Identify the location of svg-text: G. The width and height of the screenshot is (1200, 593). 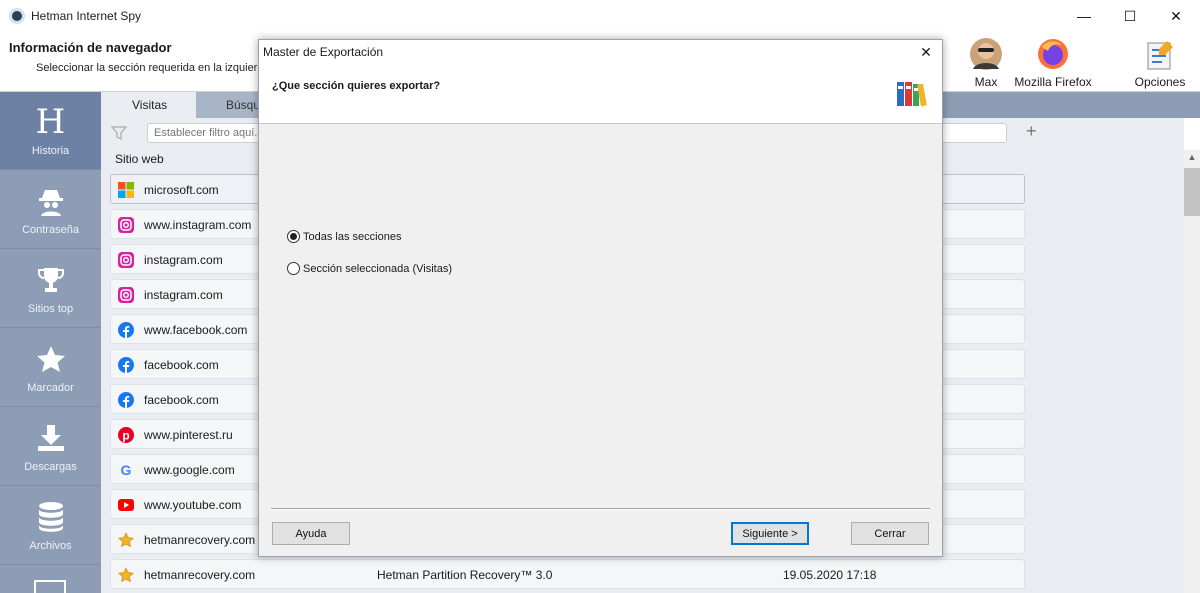
(126, 470).